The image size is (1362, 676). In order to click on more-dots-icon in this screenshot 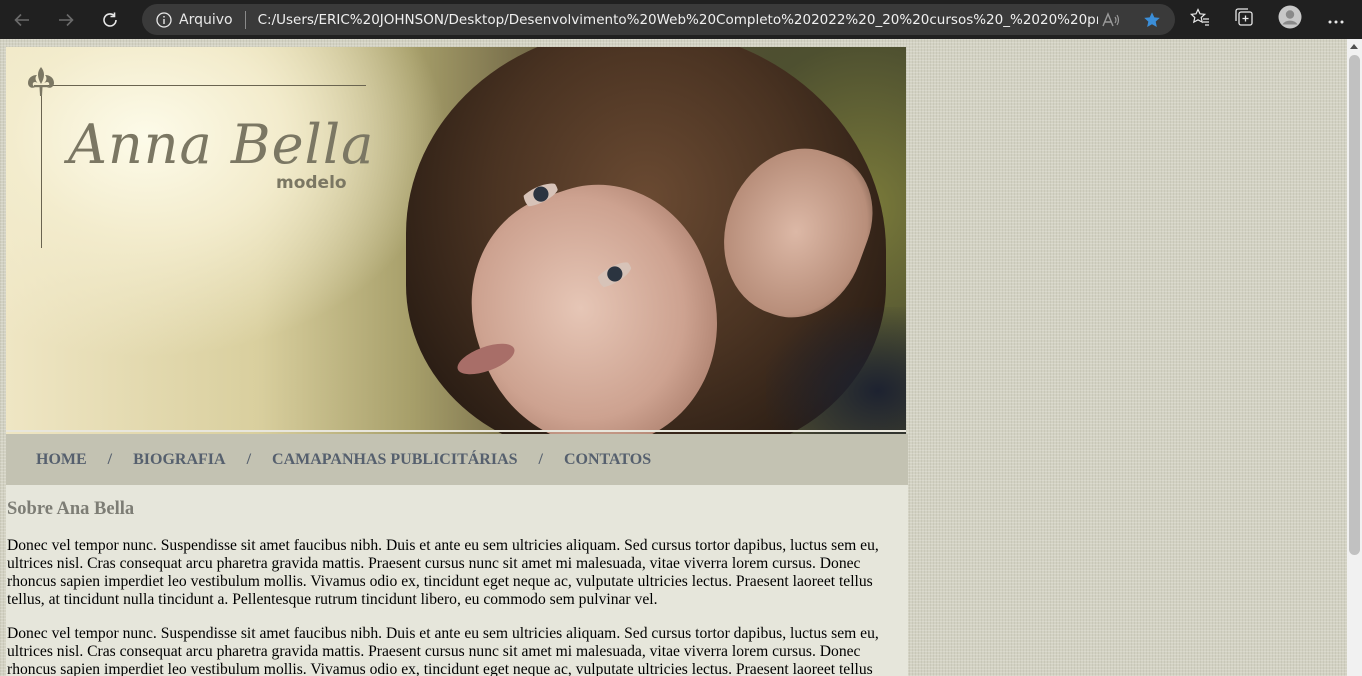, I will do `click(1336, 20)`.